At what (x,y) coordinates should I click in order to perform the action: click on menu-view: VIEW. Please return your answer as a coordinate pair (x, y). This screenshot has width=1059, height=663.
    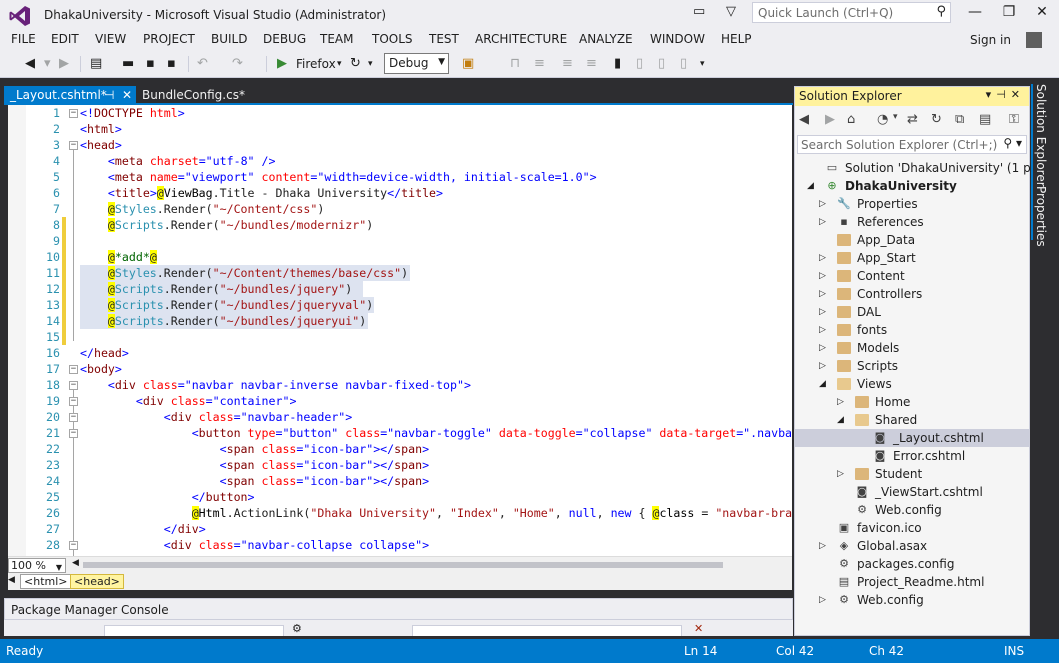
    Looking at the image, I should click on (110, 39).